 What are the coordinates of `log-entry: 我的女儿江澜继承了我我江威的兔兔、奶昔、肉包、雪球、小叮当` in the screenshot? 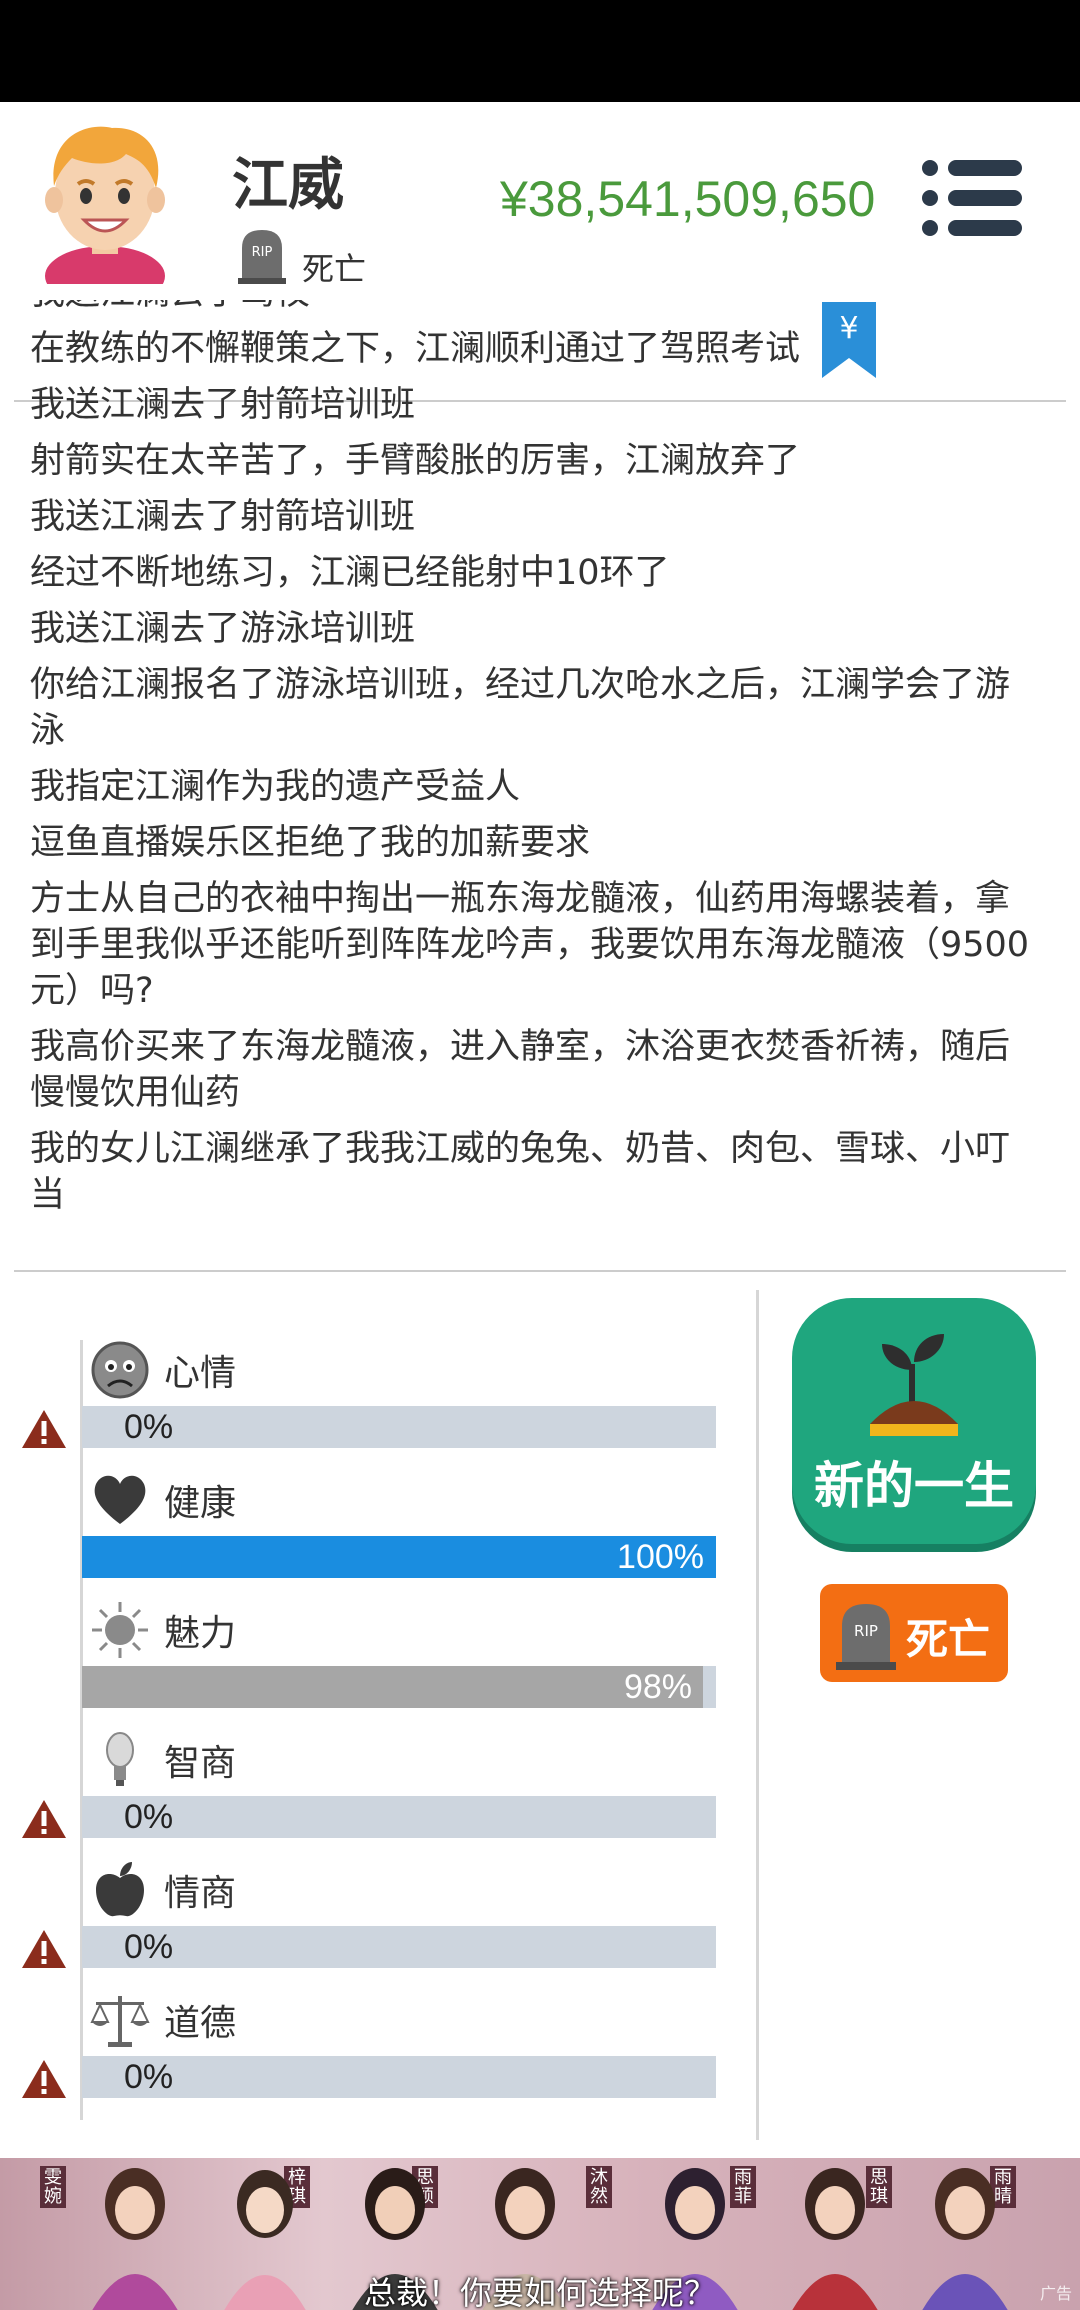 It's located at (520, 1172).